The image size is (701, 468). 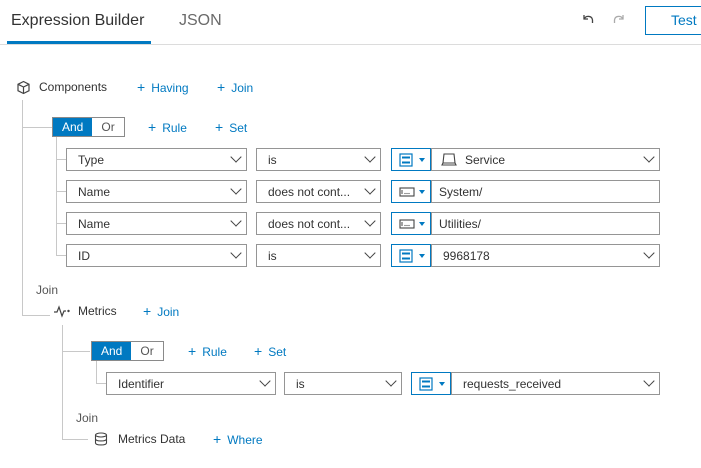 I want to click on field-select: Identifier, so click(x=191, y=383).